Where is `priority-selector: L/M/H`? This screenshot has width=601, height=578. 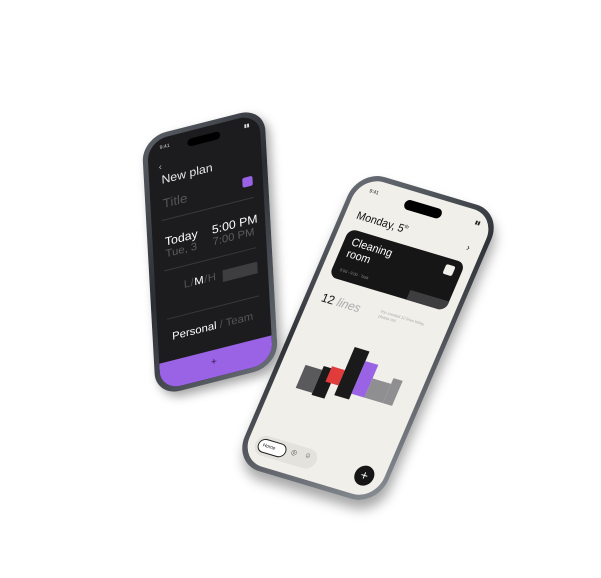 priority-selector: L/M/H is located at coordinates (200, 281).